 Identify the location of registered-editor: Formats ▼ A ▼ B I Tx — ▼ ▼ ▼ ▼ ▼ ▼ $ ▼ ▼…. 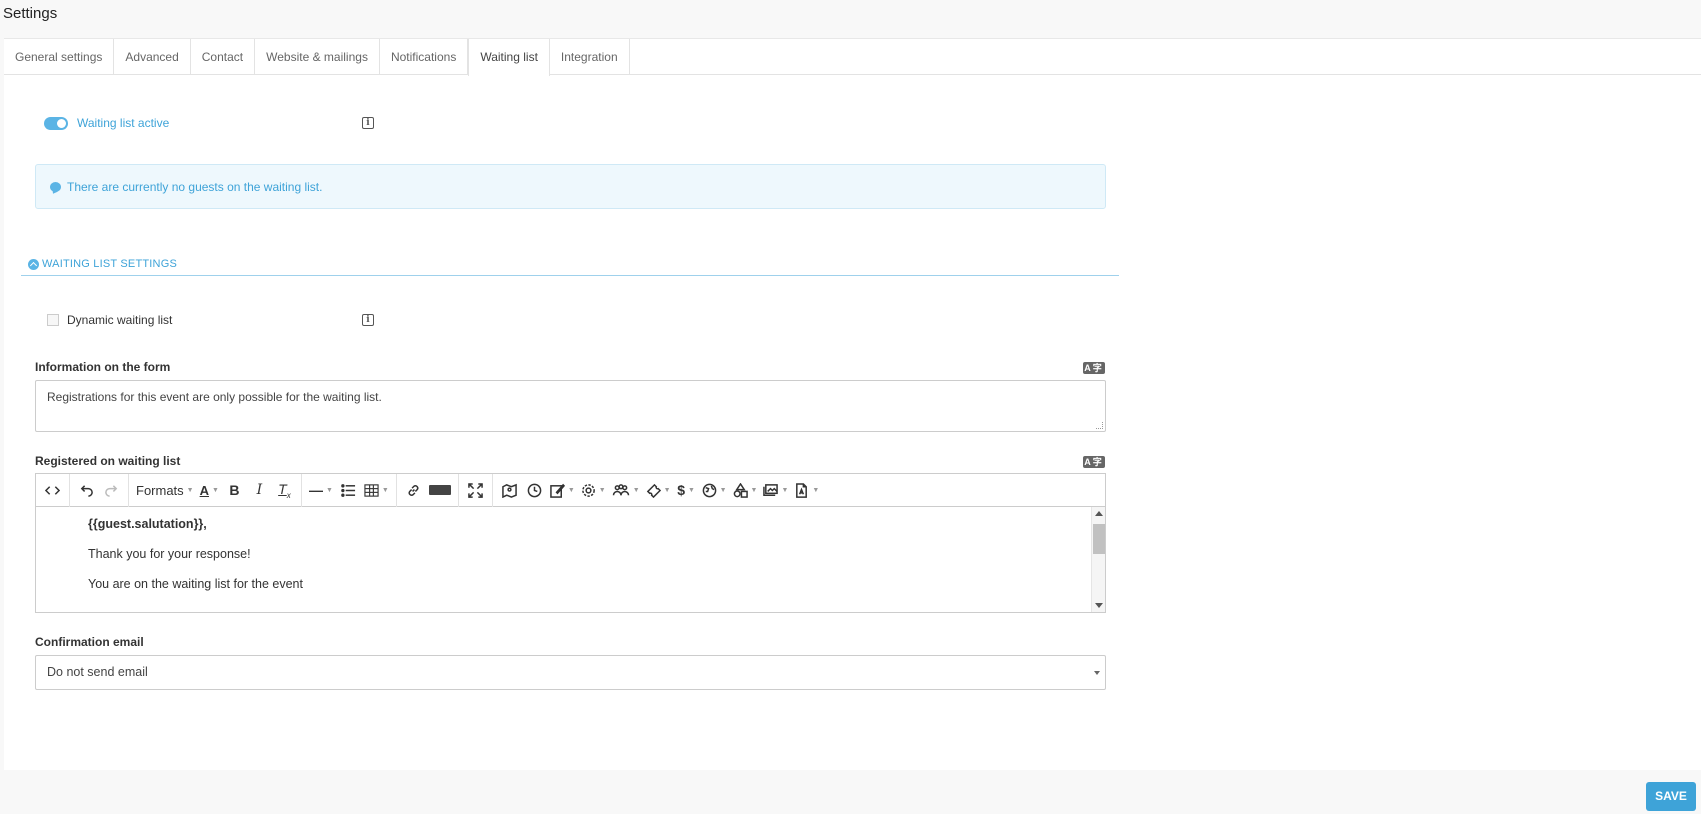
(570, 543).